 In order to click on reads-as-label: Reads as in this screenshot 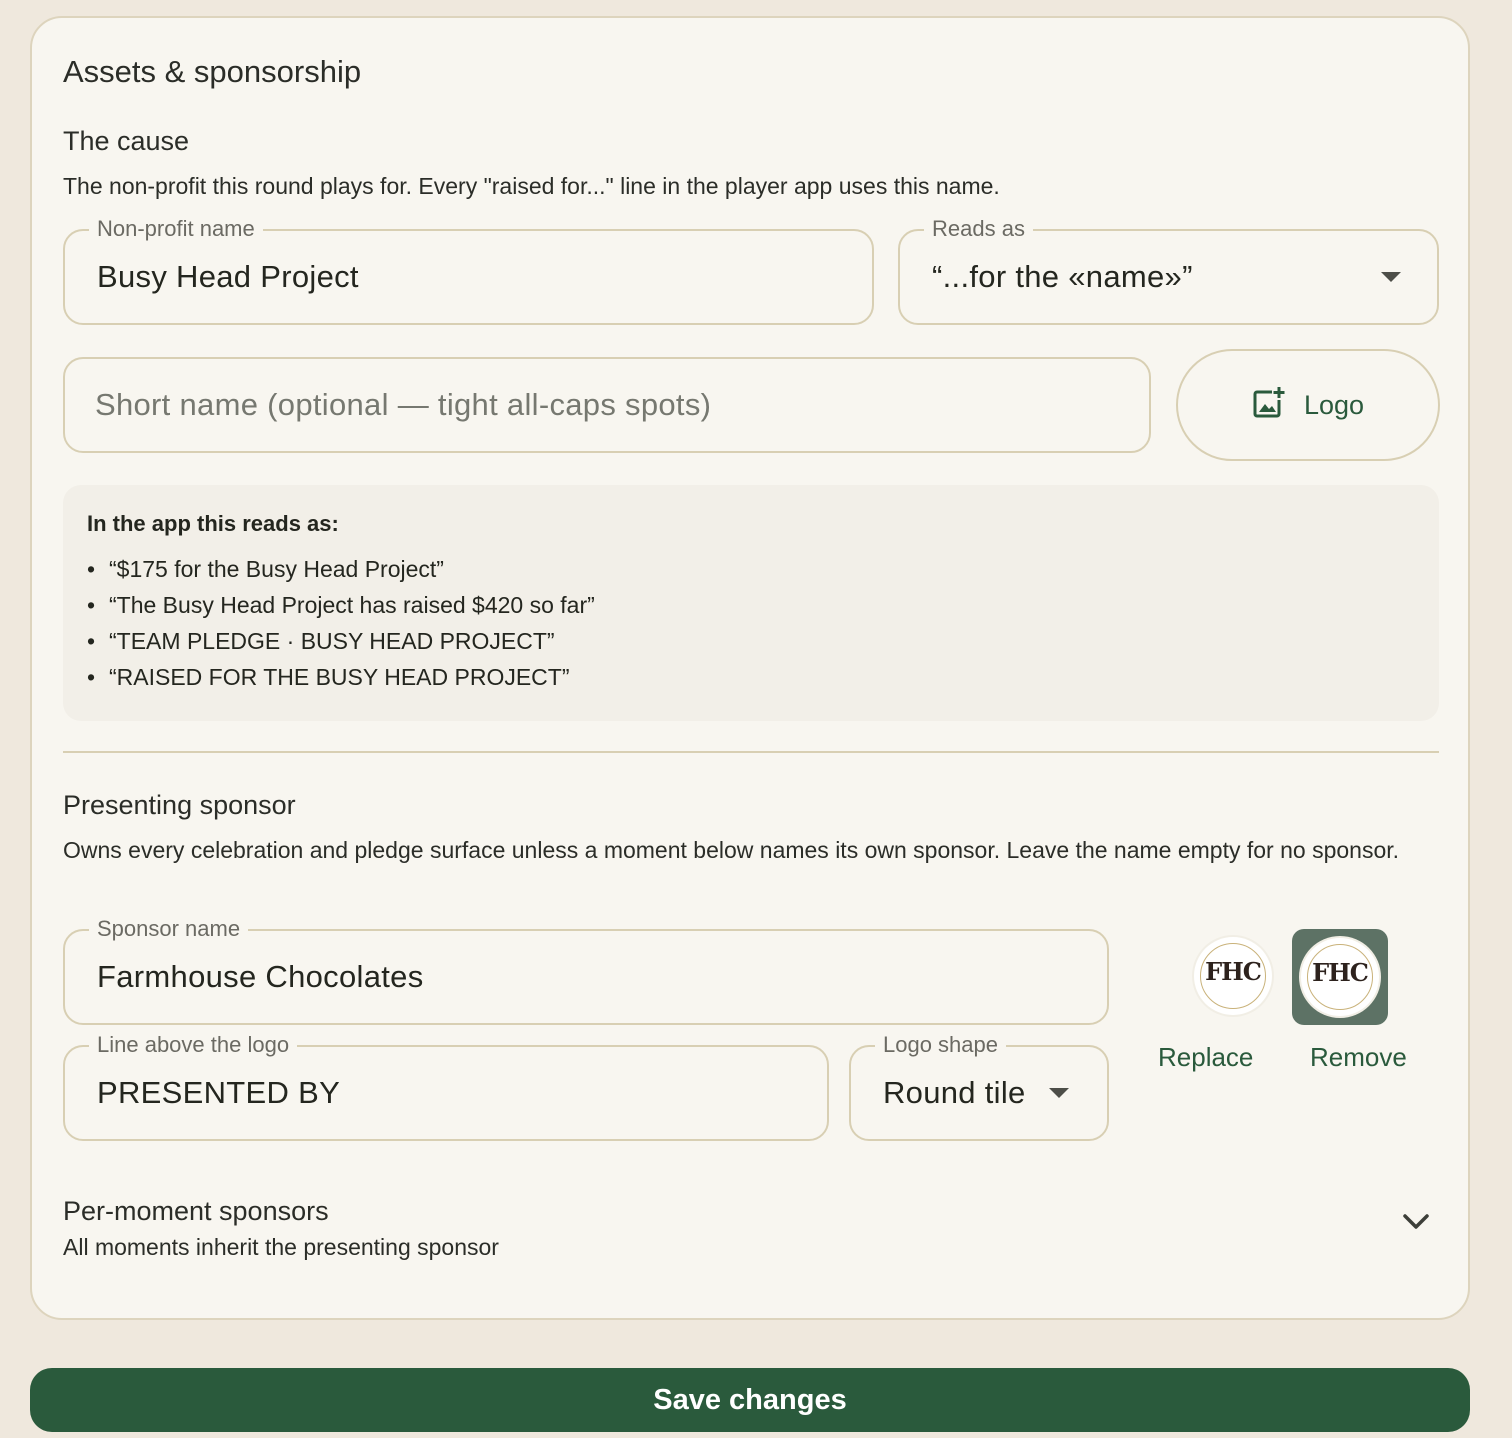, I will do `click(978, 229)`.